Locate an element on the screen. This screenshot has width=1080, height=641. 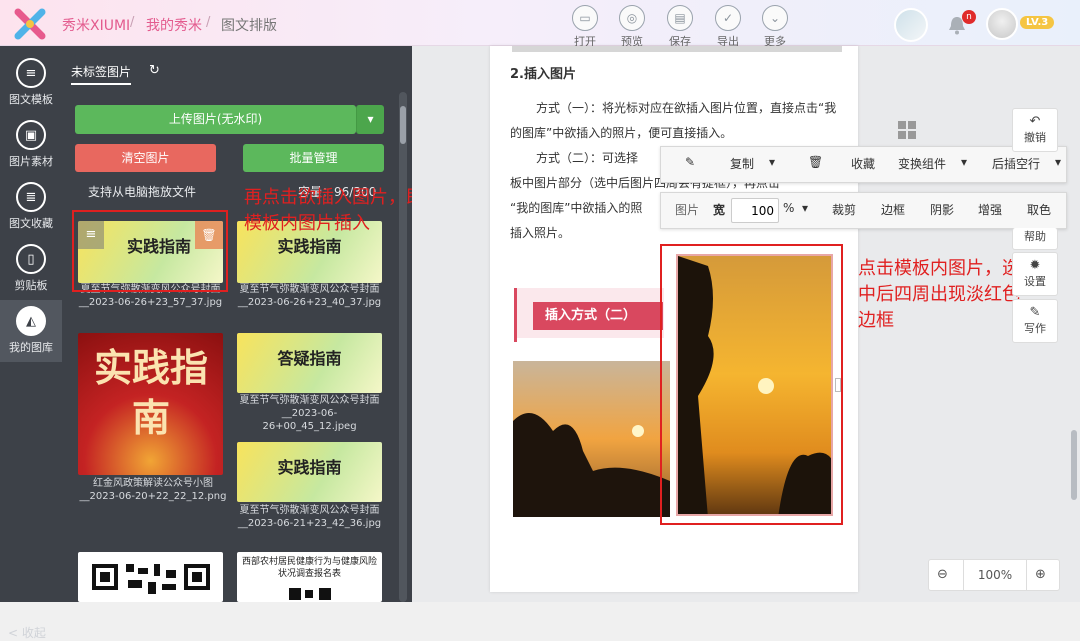
open-button: ▭ 打开 is located at coordinates (585, 27).